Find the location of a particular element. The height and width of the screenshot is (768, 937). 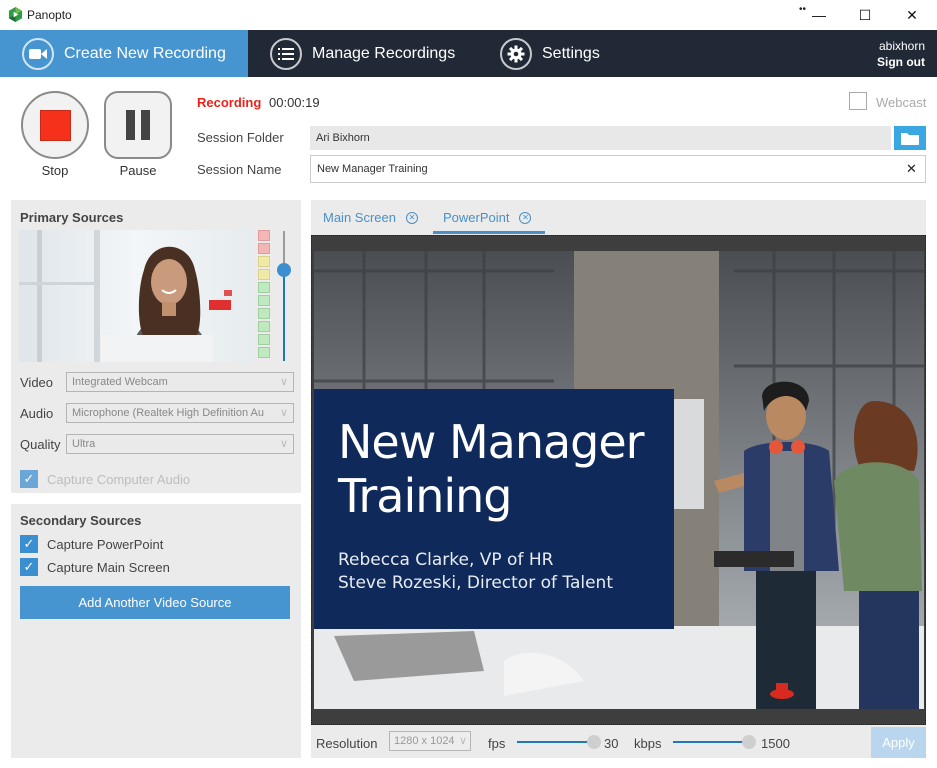

quality-value: Ultra is located at coordinates (84, 444).